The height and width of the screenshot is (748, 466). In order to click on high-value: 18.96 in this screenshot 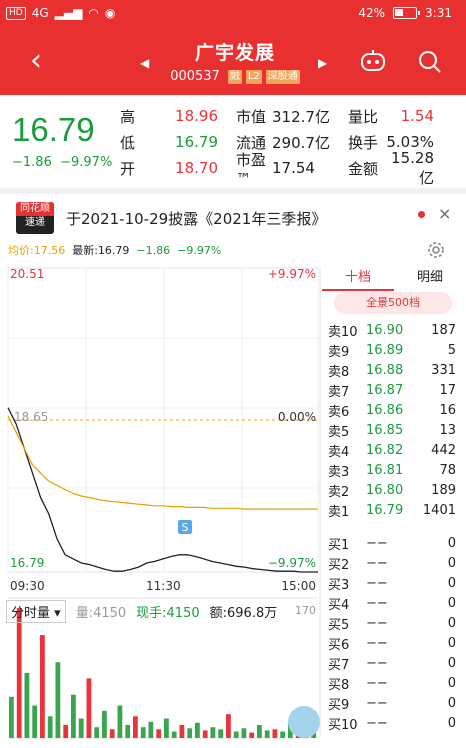, I will do `click(196, 116)`.